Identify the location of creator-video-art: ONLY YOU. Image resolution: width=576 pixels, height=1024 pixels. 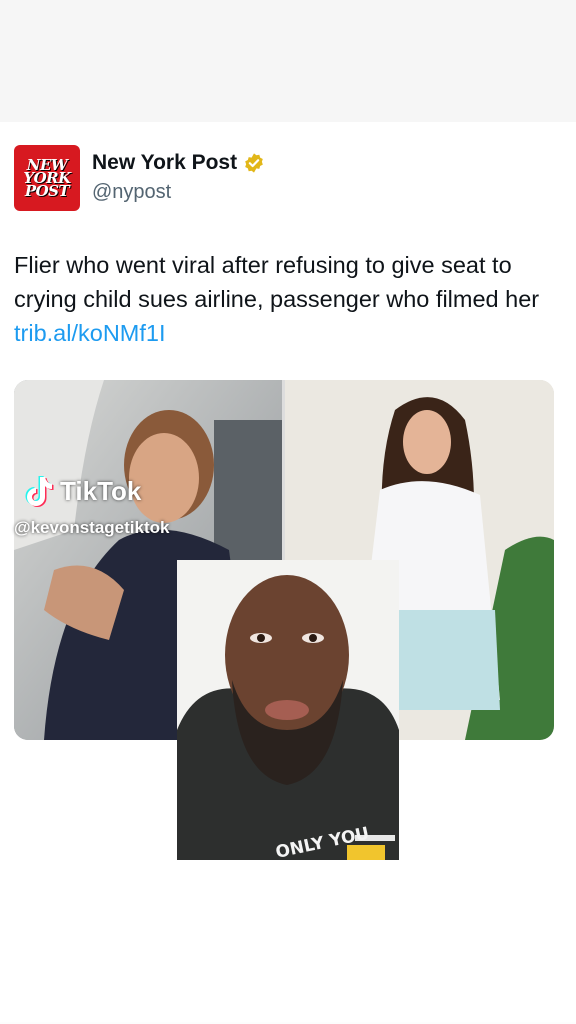
(288, 710).